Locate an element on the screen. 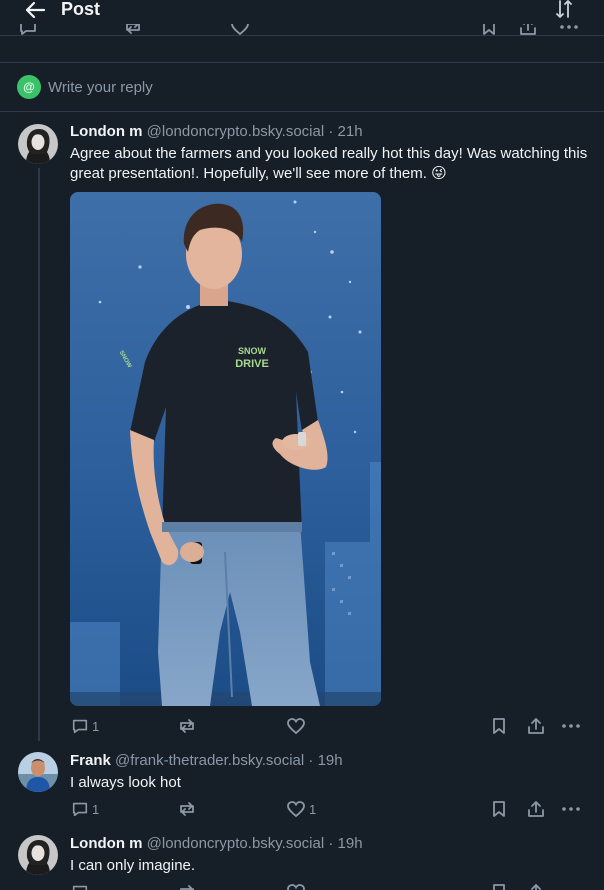 The height and width of the screenshot is (890, 604). post-header: London m @londoncrypto.bsky.social · 19h is located at coordinates (216, 844).